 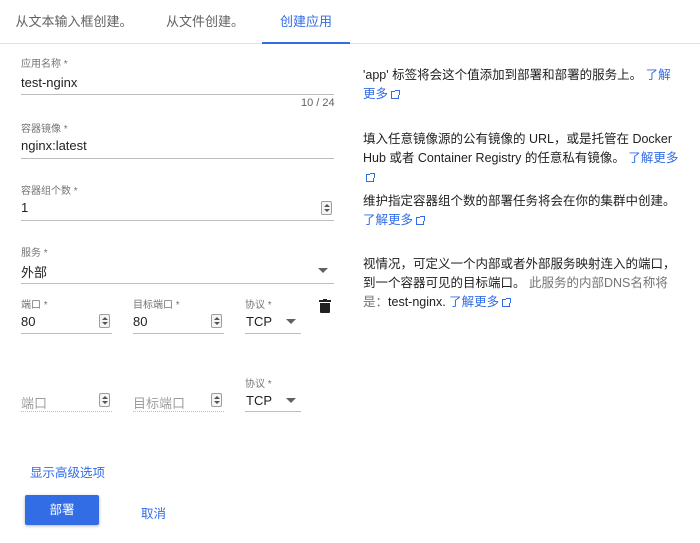 What do you see at coordinates (273, 333) in the screenshot?
I see `protocol-underline` at bounding box center [273, 333].